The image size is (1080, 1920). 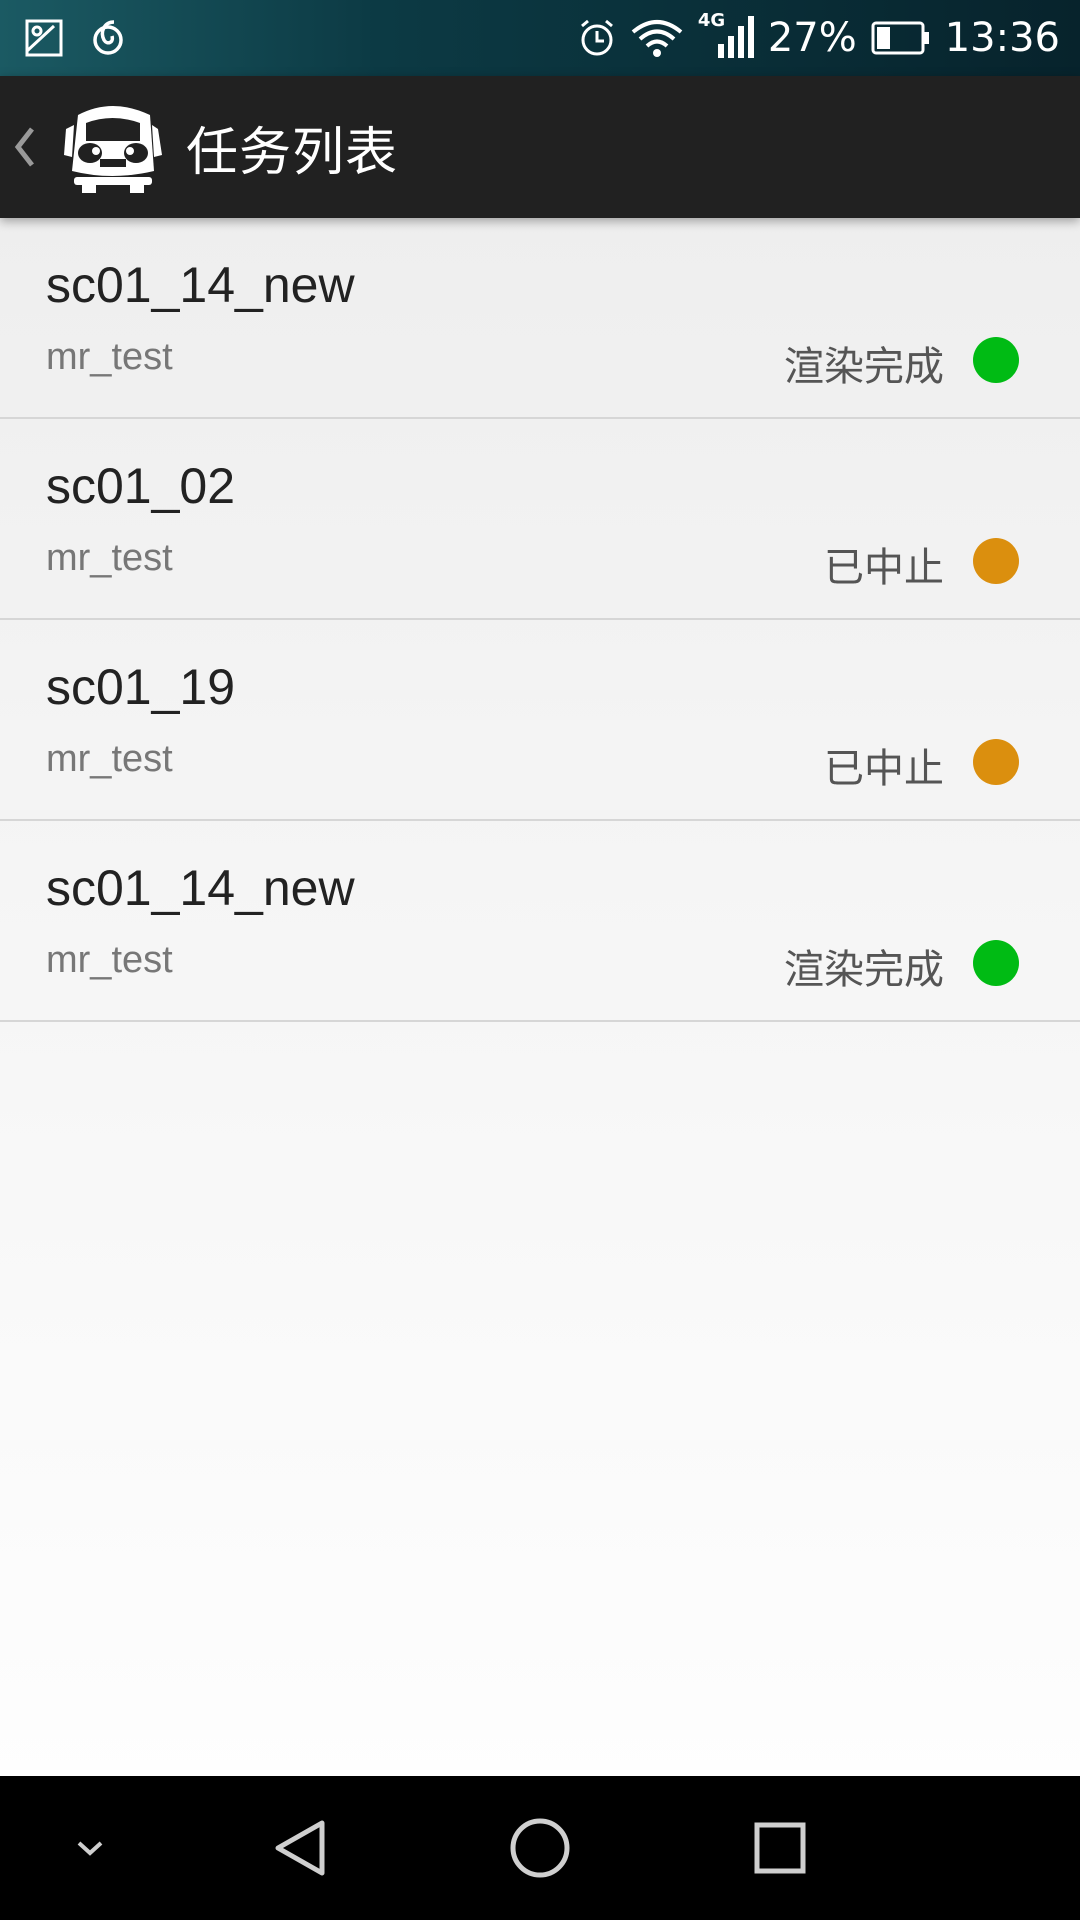 I want to click on bus-logo-icon, so click(x=112, y=147).